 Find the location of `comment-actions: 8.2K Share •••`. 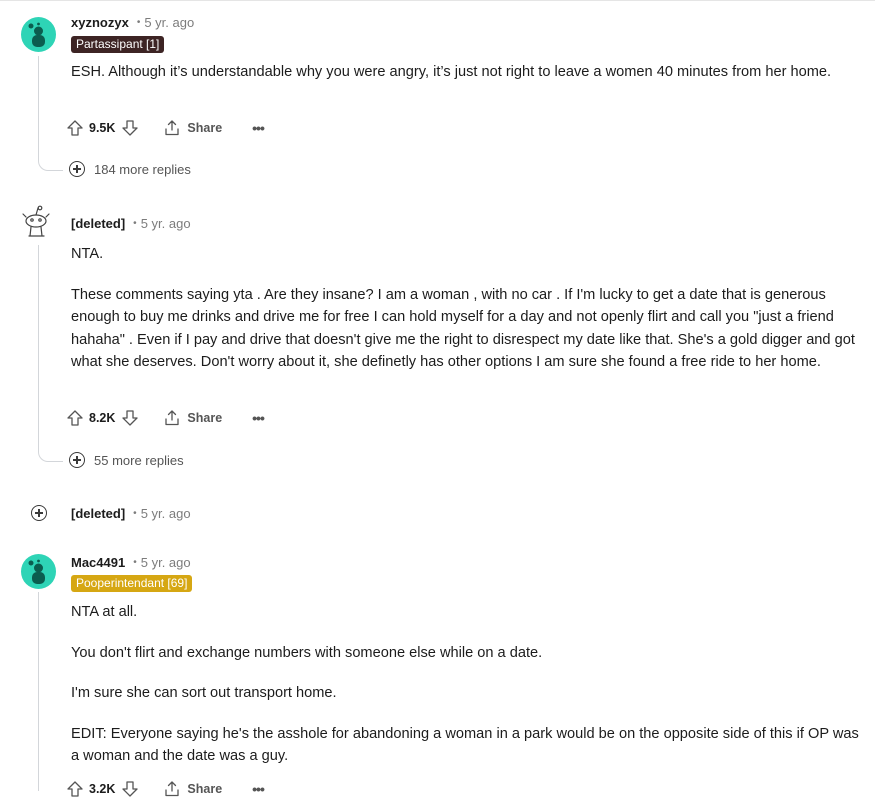

comment-actions: 8.2K Share ••• is located at coordinates (165, 418).